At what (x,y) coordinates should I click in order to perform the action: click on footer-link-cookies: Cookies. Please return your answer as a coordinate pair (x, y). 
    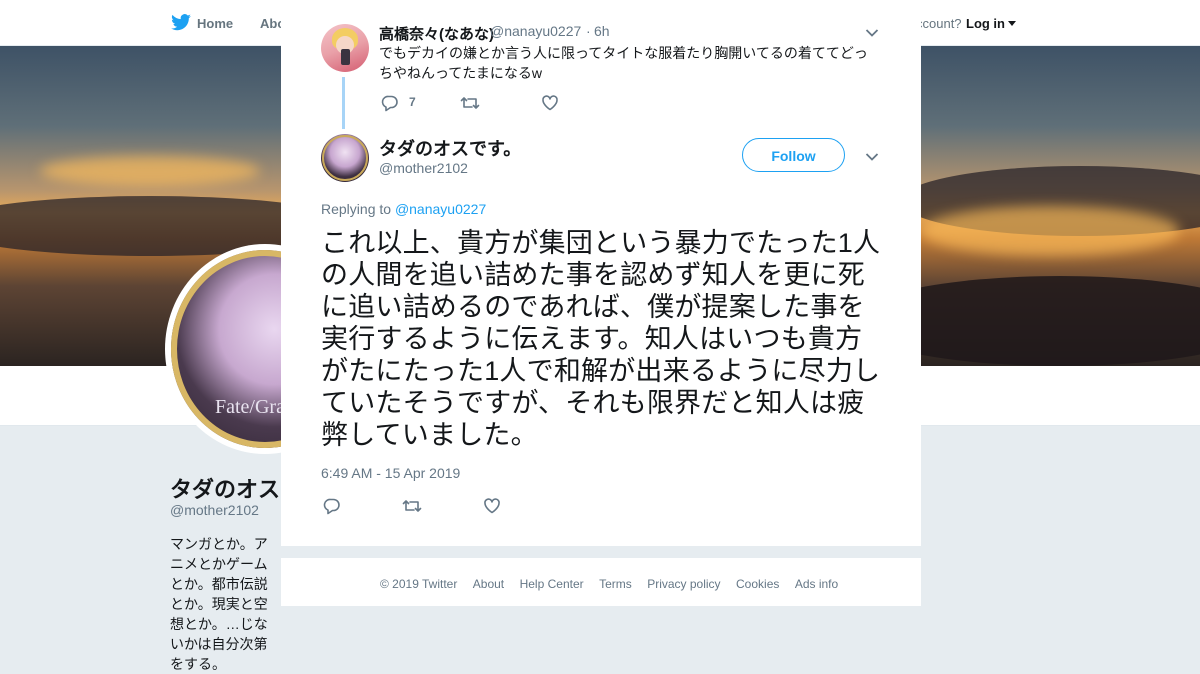
    Looking at the image, I should click on (757, 584).